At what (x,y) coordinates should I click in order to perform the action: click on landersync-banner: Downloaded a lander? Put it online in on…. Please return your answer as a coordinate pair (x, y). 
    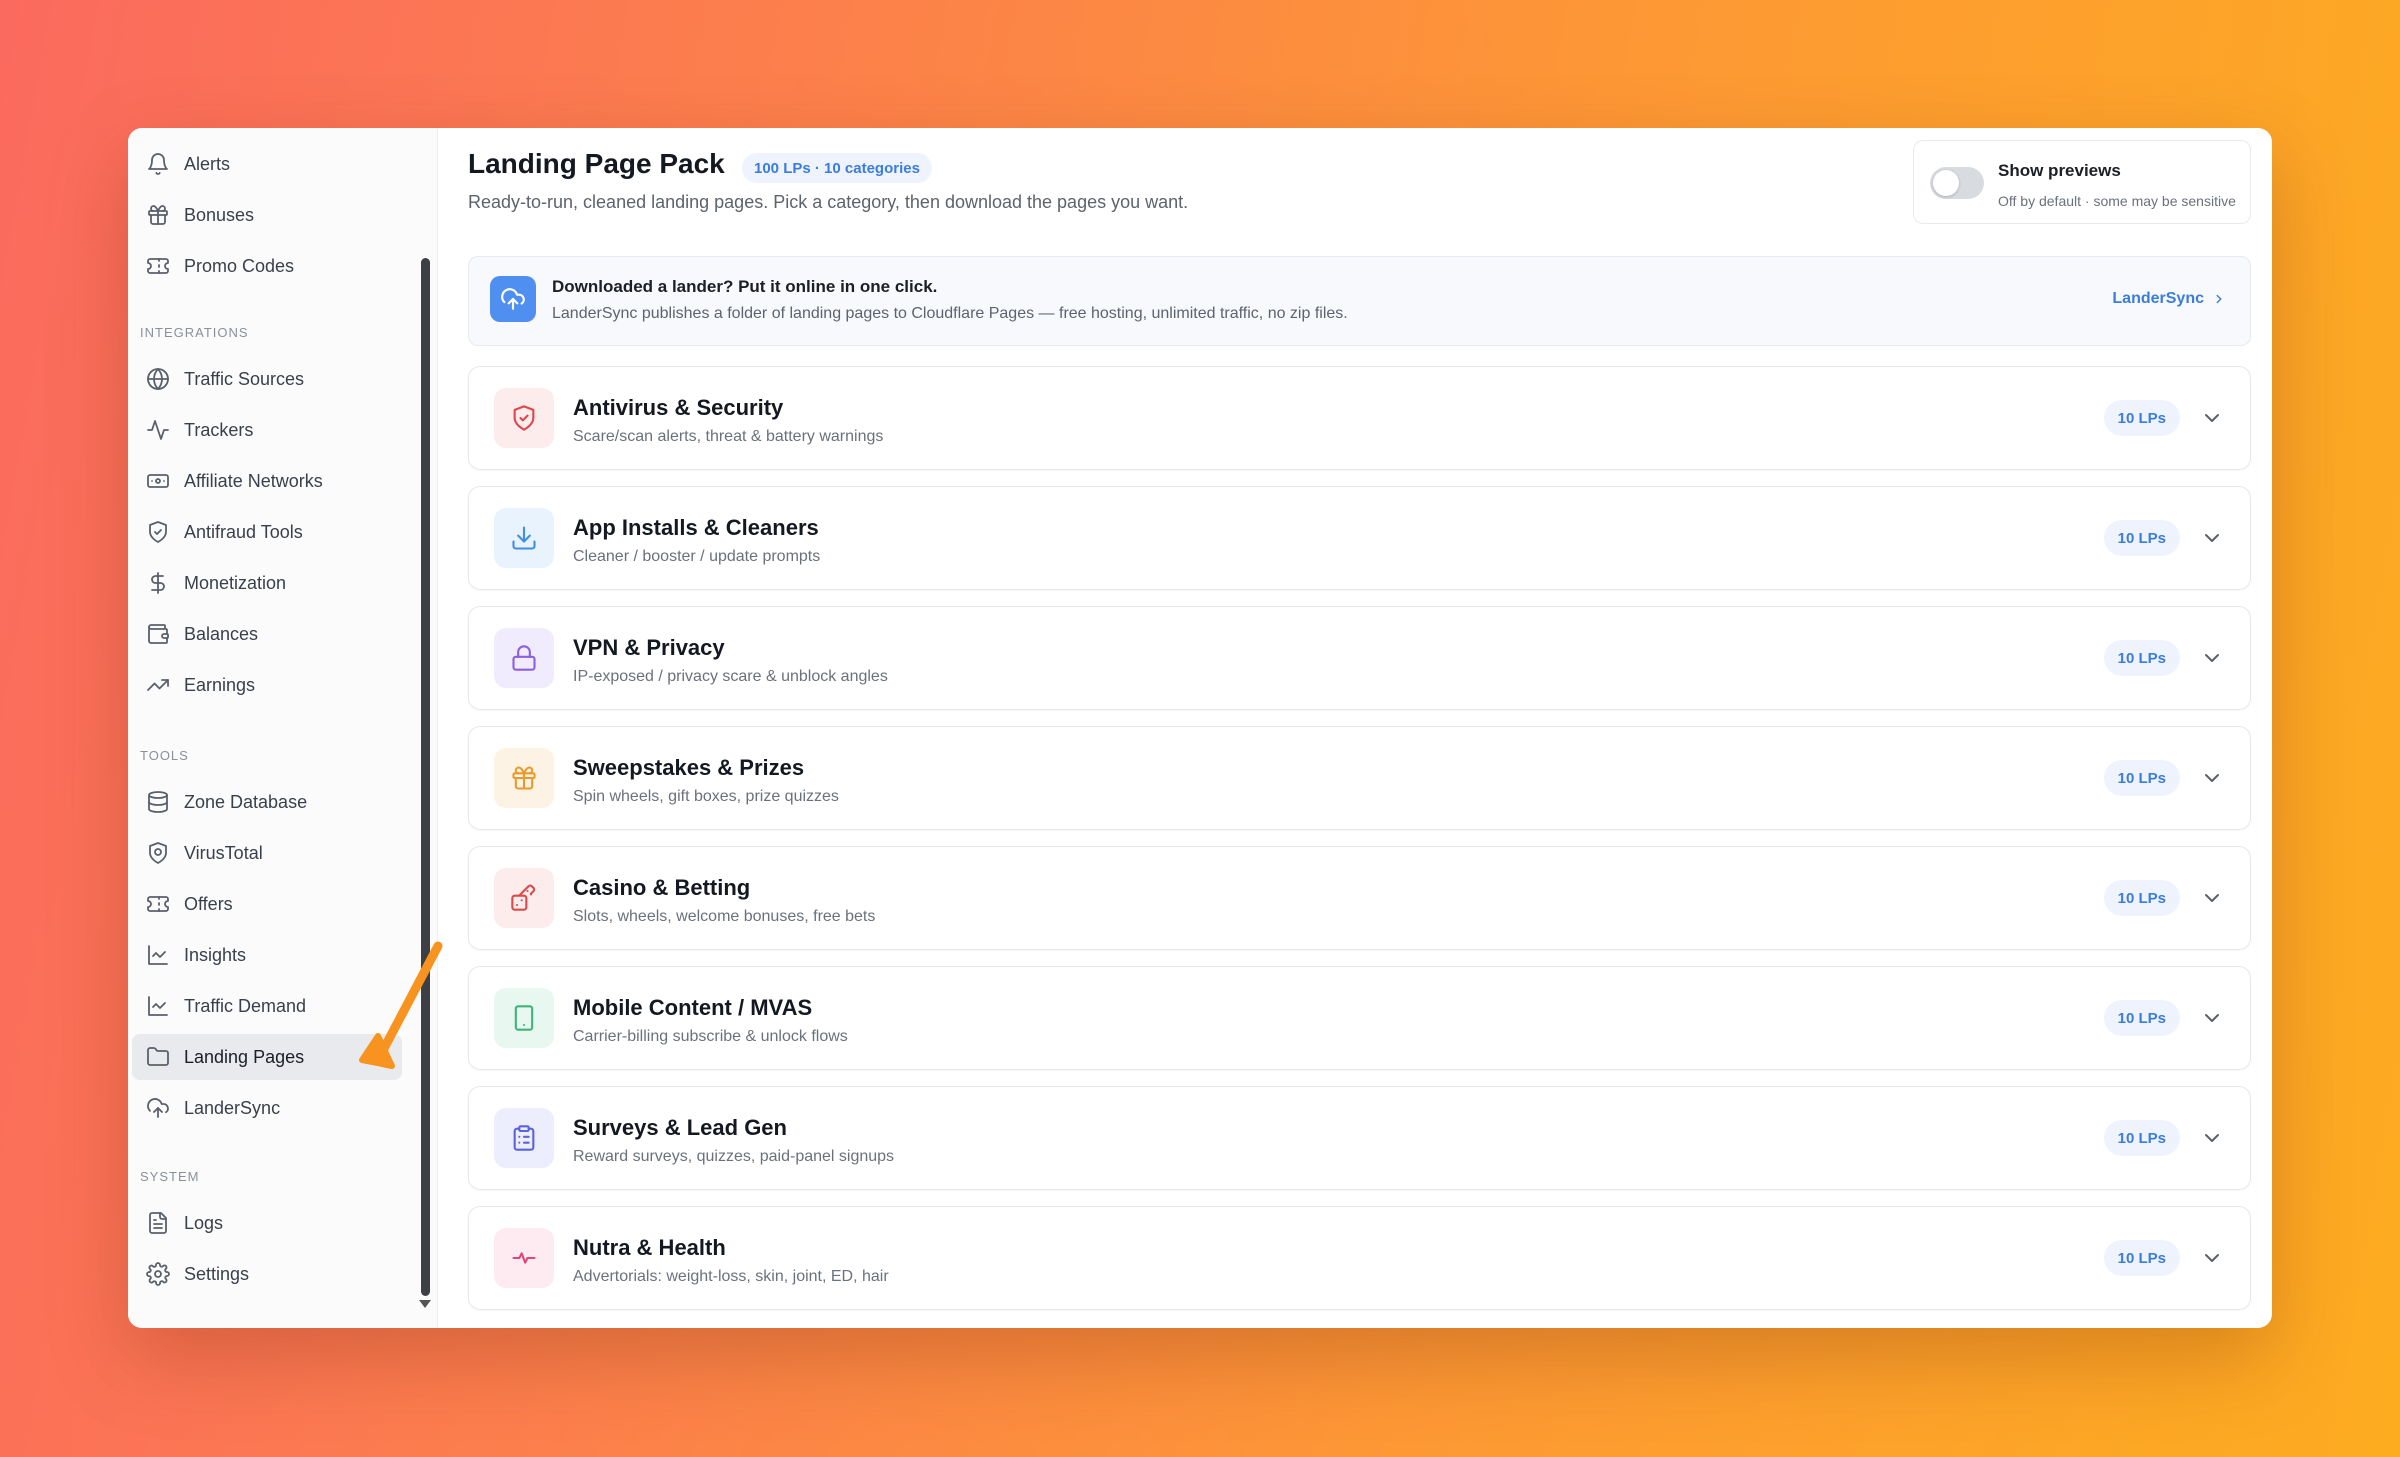
    Looking at the image, I should click on (1359, 301).